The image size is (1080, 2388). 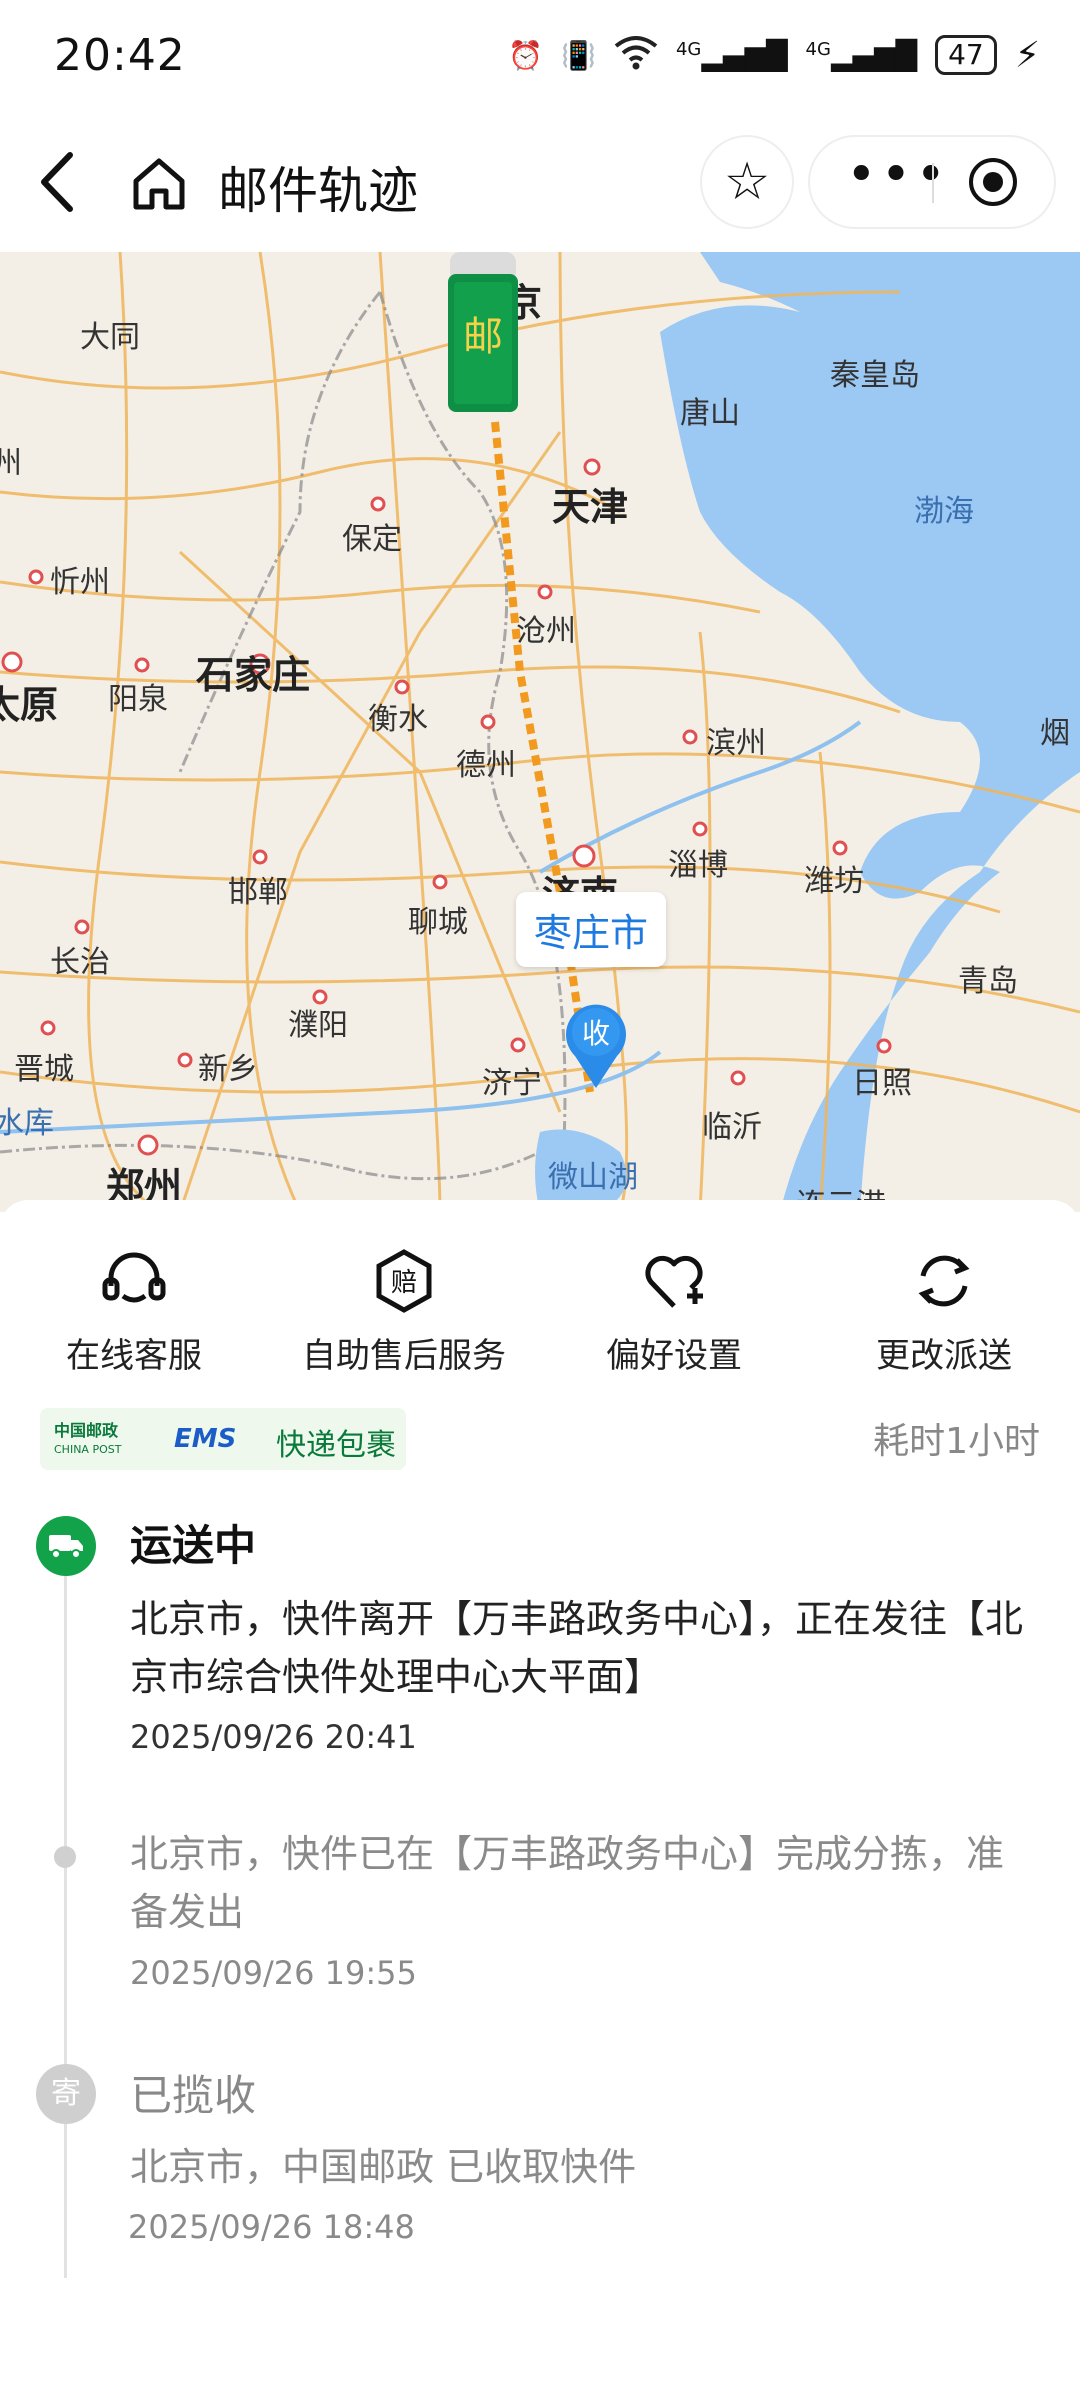 What do you see at coordinates (674, 1356) in the screenshot?
I see `action-label: 偏好设置` at bounding box center [674, 1356].